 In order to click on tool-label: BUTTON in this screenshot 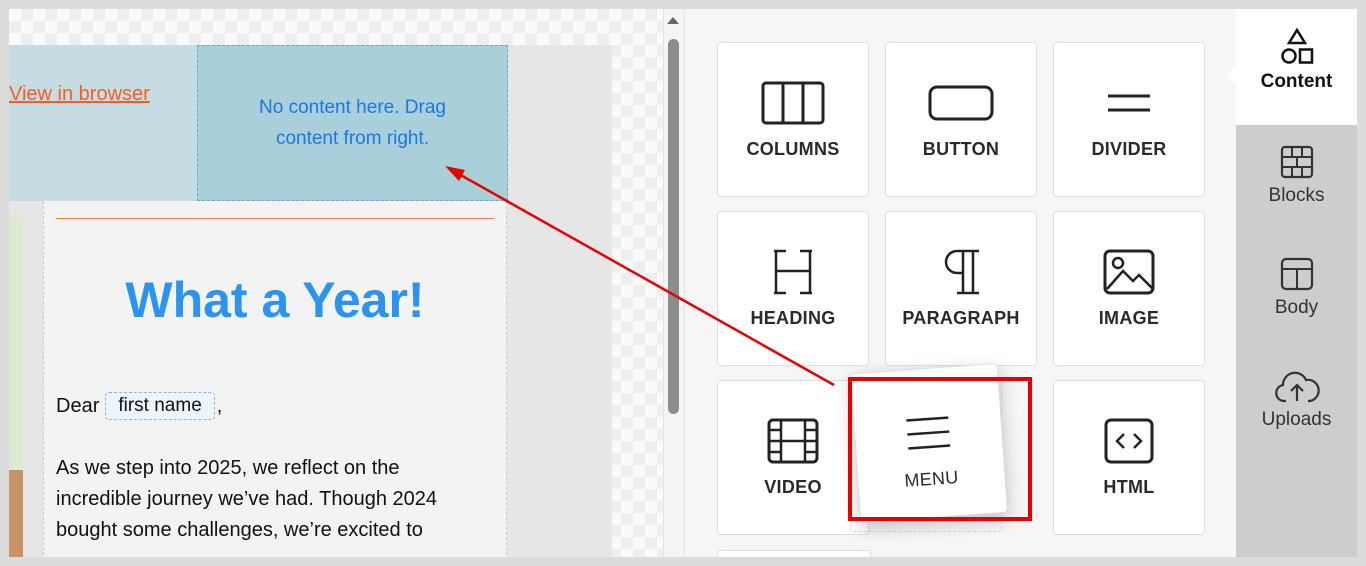, I will do `click(961, 149)`.